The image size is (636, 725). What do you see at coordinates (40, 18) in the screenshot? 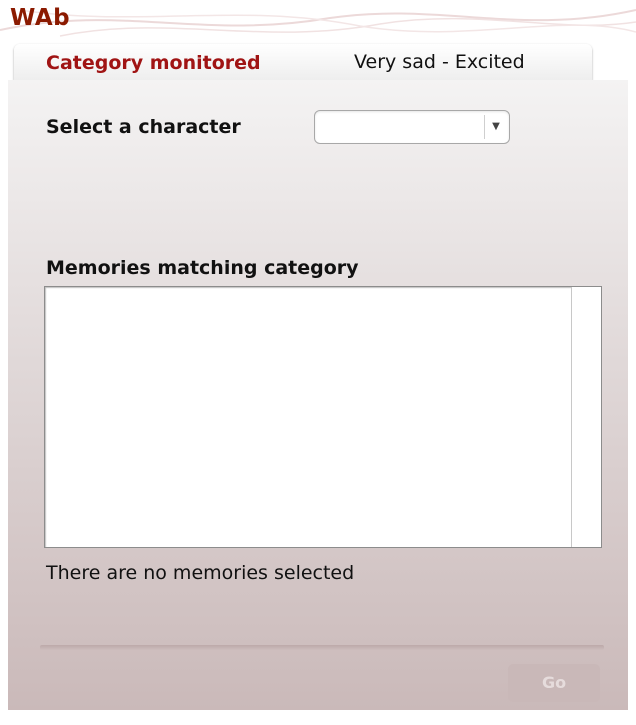
I see `app-title: WAb` at bounding box center [40, 18].